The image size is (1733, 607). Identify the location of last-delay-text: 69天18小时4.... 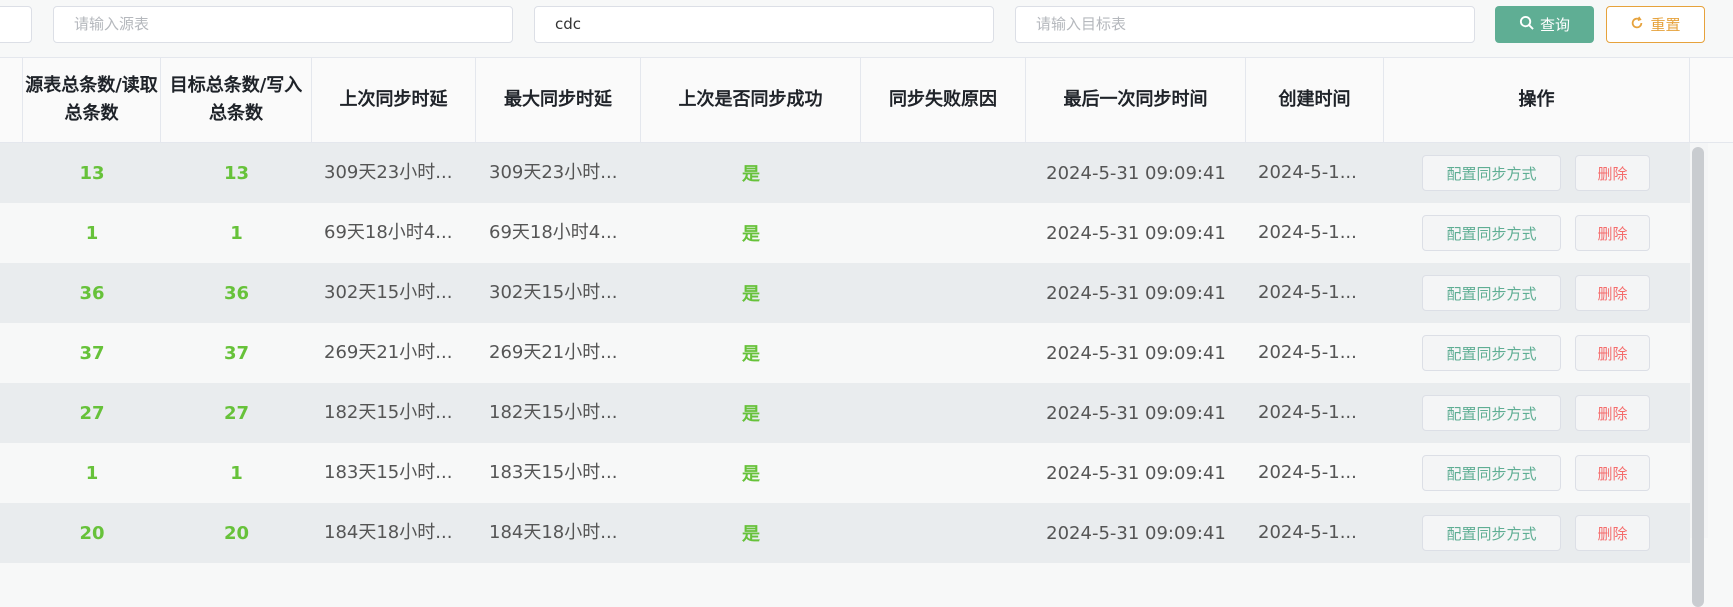
(388, 232).